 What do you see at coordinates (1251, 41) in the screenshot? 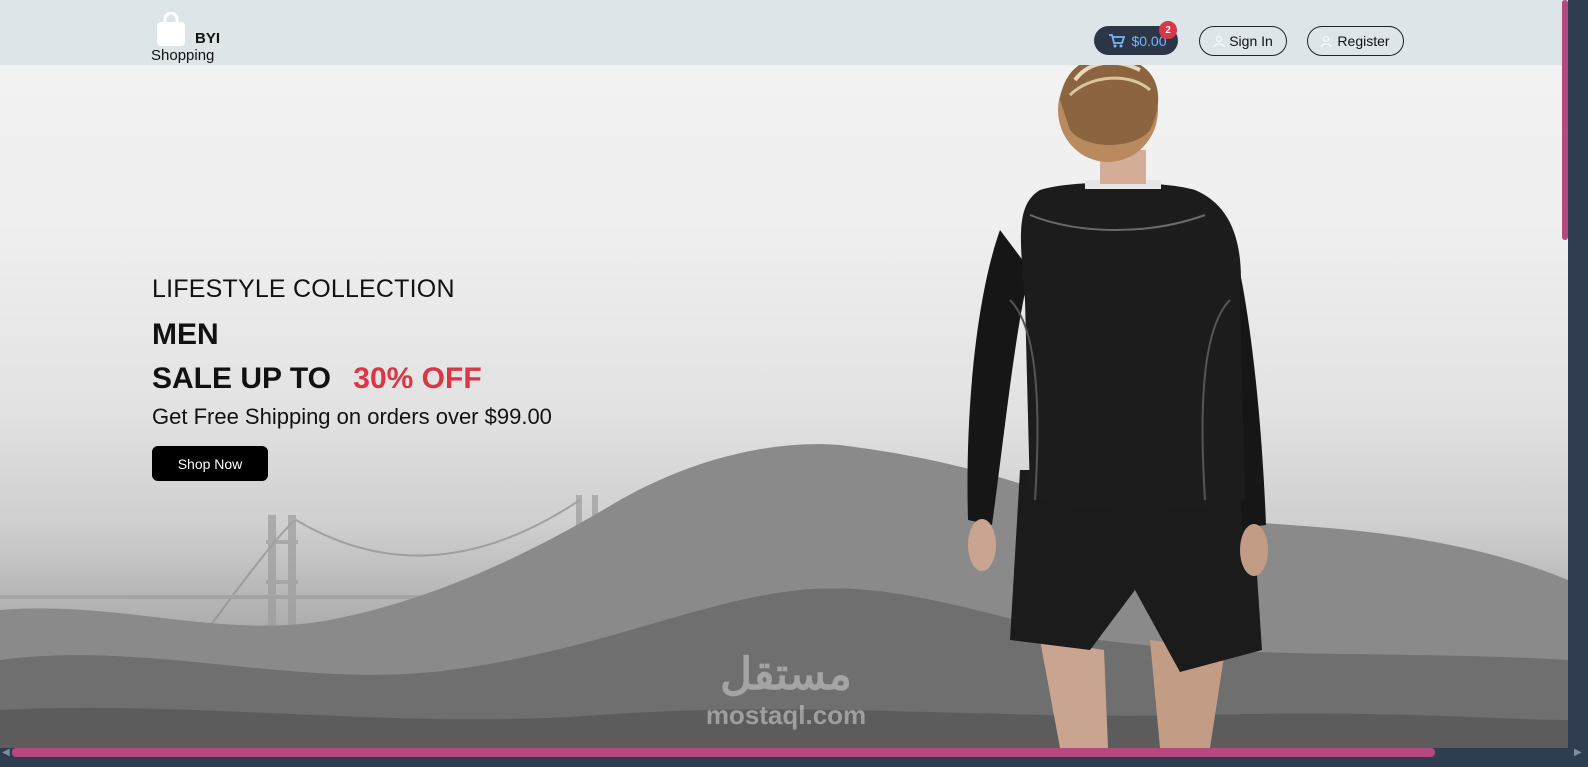
I see `sign-in-label: Sign In` at bounding box center [1251, 41].